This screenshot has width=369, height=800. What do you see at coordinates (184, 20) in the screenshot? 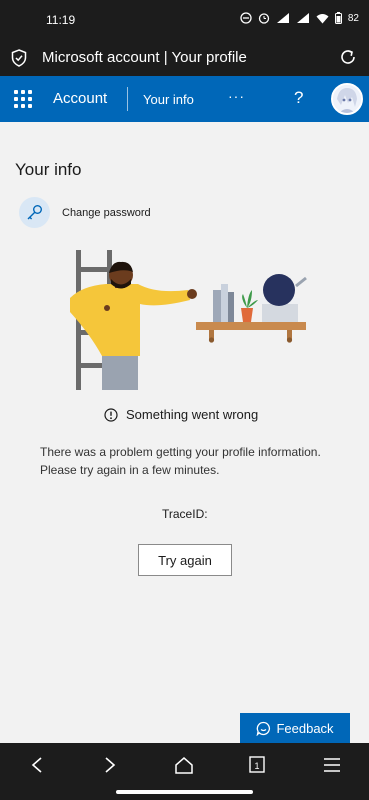
I see `status-bar: 11:19 82` at bounding box center [184, 20].